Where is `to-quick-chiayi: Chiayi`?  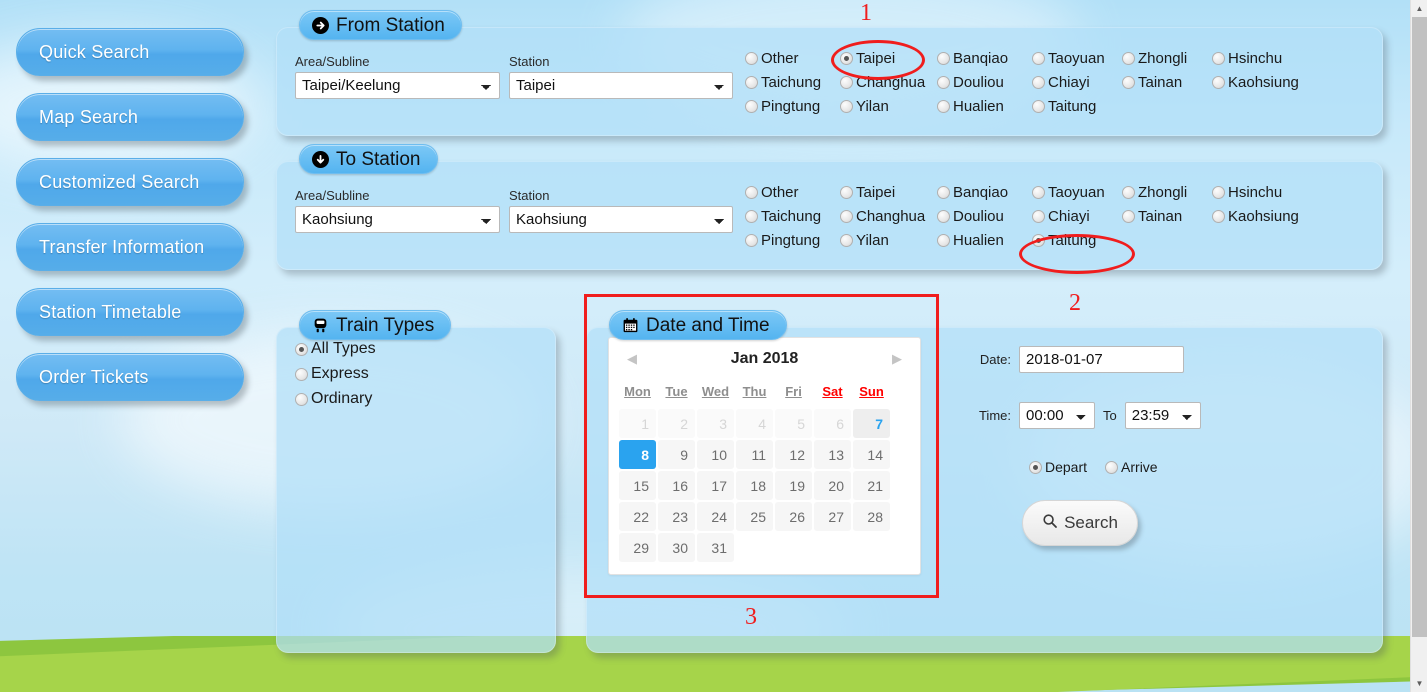 to-quick-chiayi: Chiayi is located at coordinates (1077, 216).